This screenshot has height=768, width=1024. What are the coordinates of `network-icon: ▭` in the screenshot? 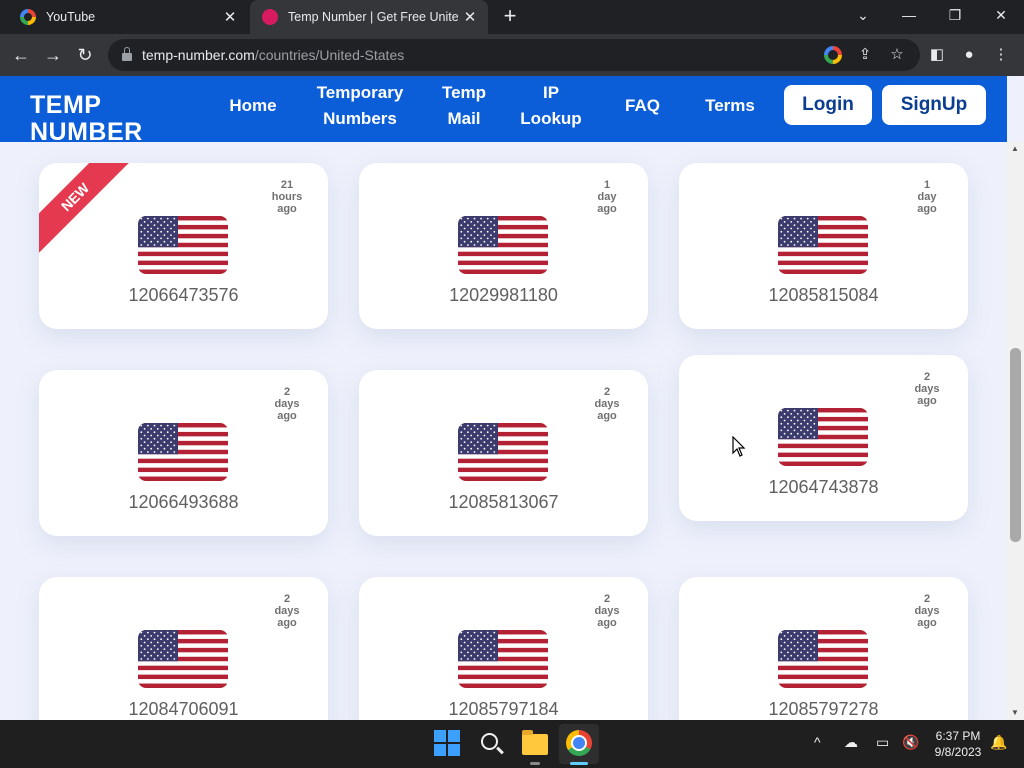 It's located at (882, 742).